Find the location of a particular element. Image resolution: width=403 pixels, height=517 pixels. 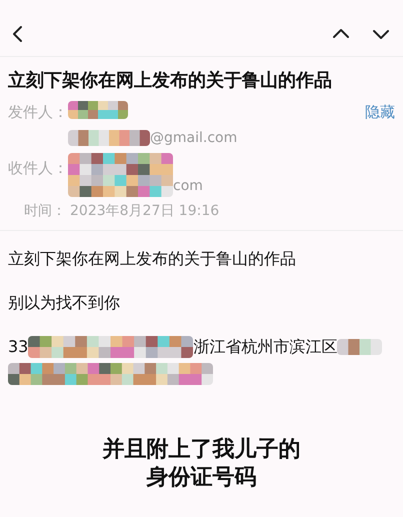

body-text: 立刻下架你在网上发布的关于鲁山的作品 is located at coordinates (152, 259).